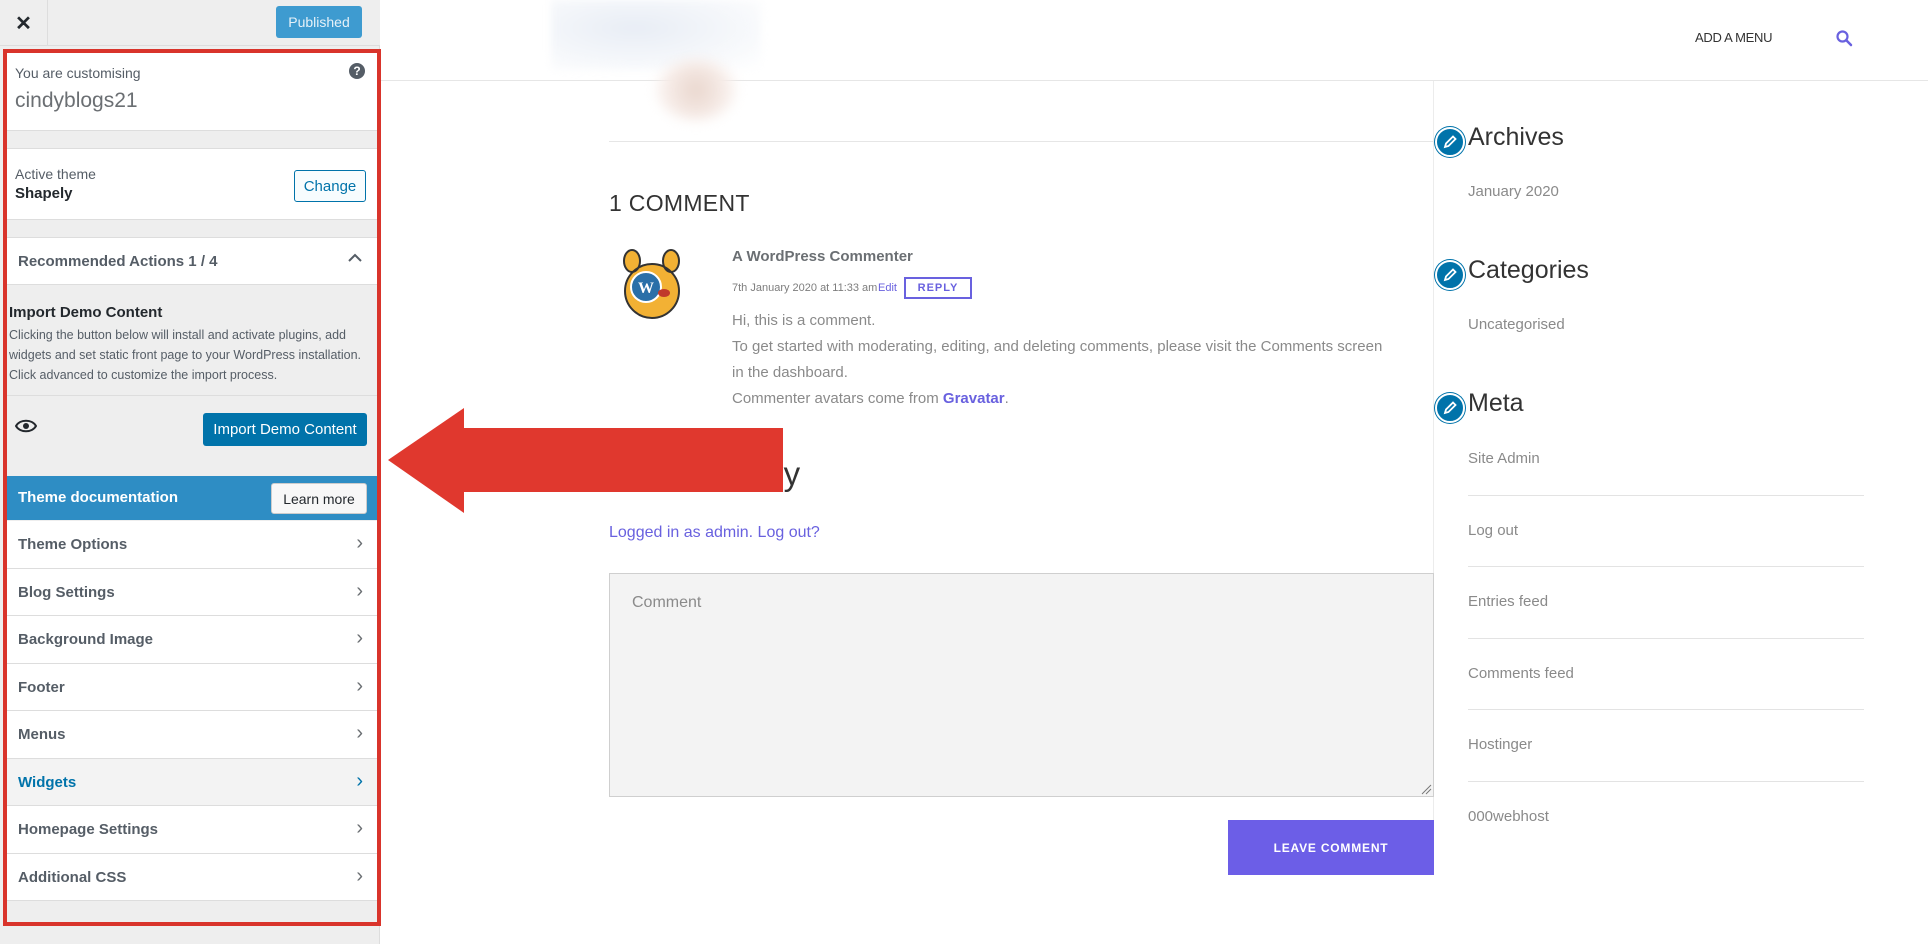 The image size is (1928, 944). Describe the element at coordinates (192, 184) in the screenshot. I see `active-theme-panel: Active theme Shapely Change` at that location.